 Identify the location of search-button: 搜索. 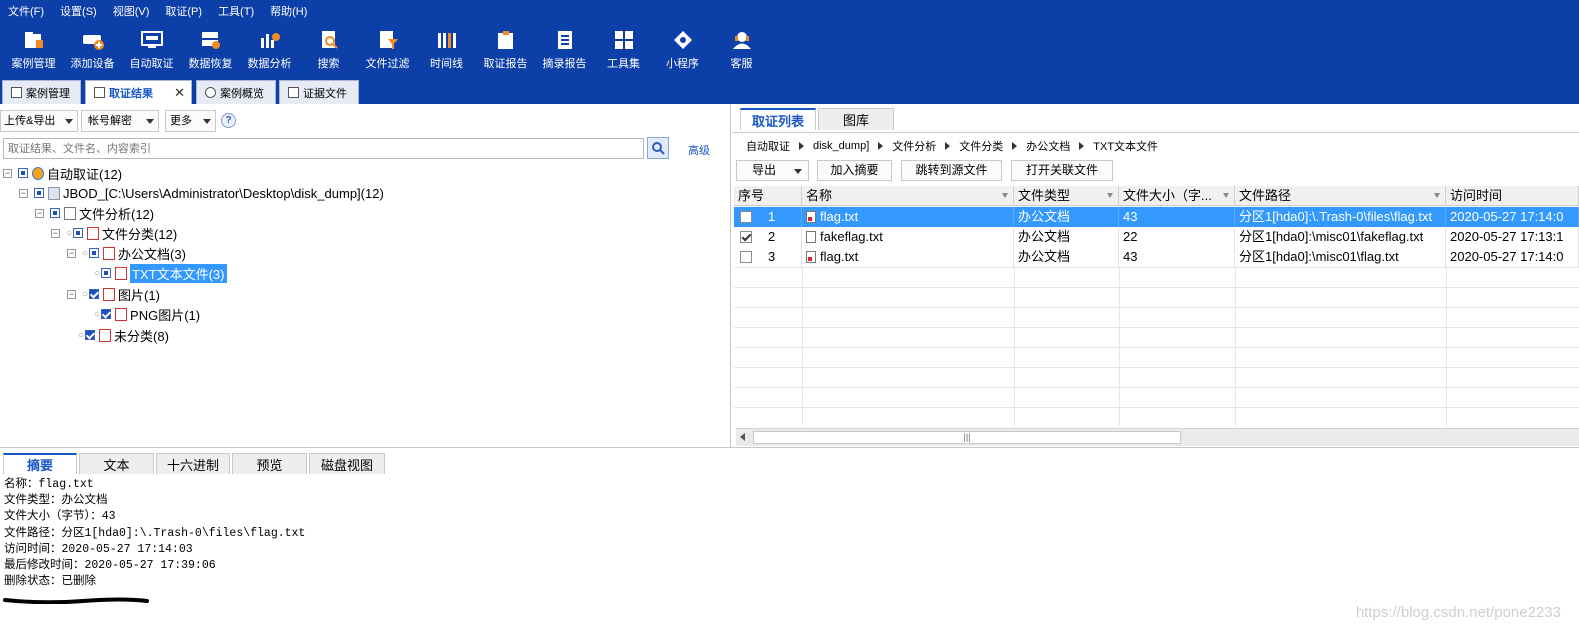
(328, 51).